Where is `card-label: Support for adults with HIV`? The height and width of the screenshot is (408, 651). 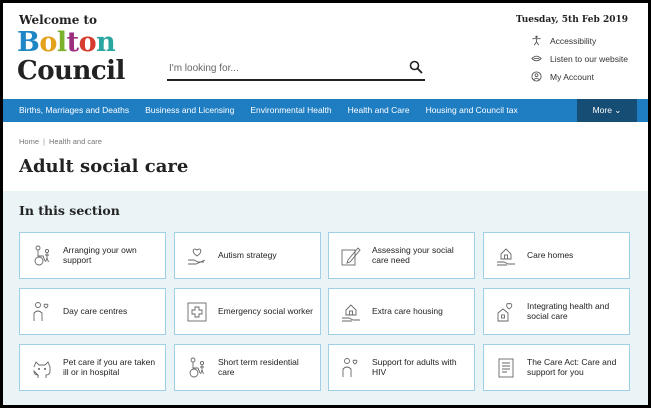 card-label: Support for adults with HIV is located at coordinates (414, 367).